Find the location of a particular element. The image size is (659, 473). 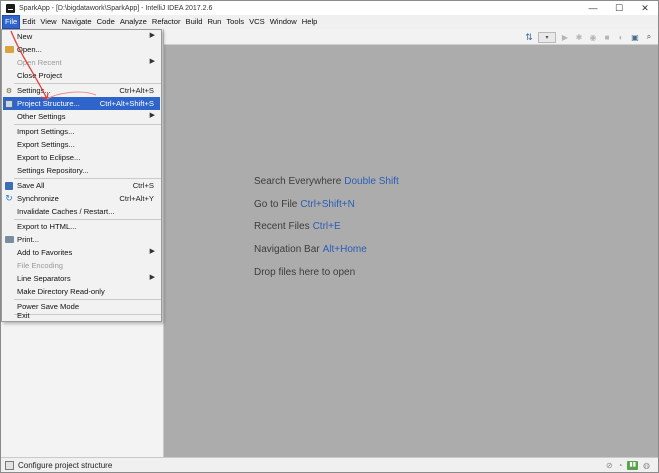

menu-build: Build is located at coordinates (194, 22).